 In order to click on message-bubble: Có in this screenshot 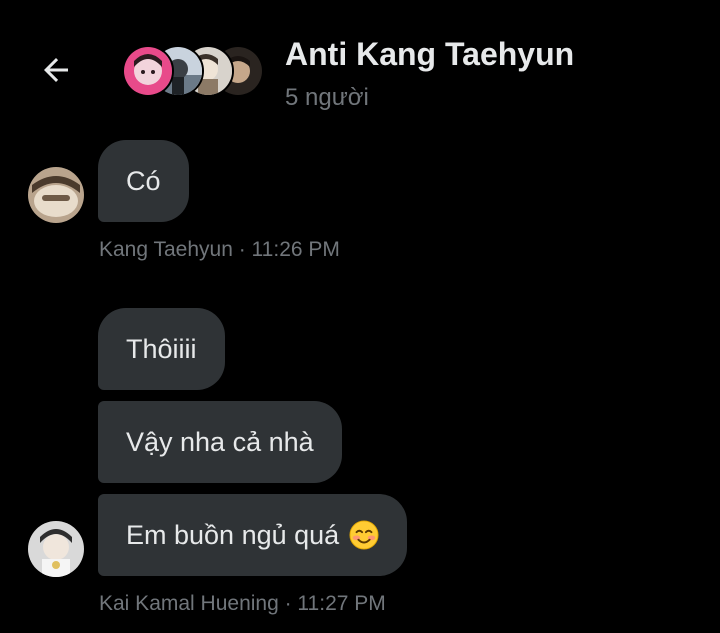, I will do `click(143, 181)`.